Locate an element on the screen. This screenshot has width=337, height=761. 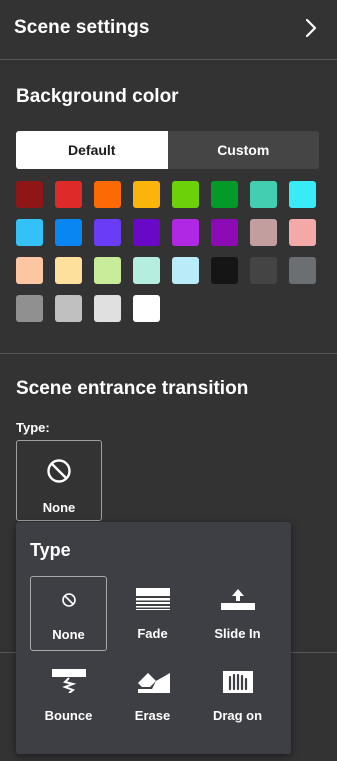
type-option-fade: Fade is located at coordinates (152, 613).